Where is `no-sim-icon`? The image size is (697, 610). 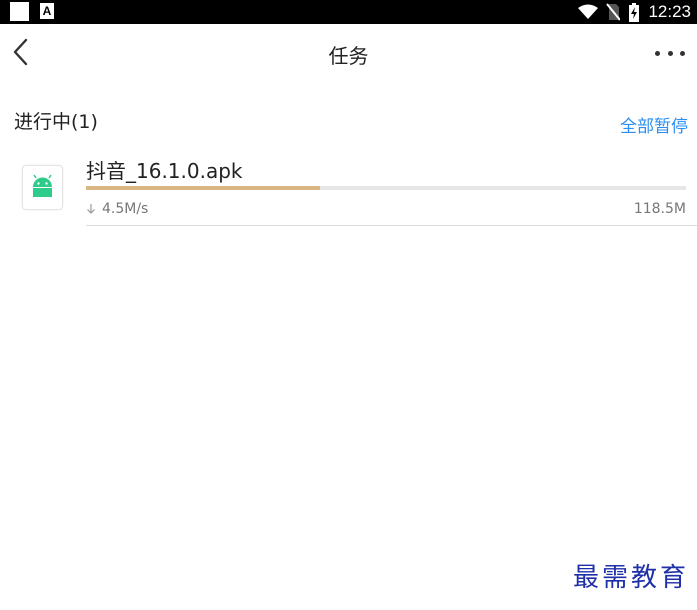 no-sim-icon is located at coordinates (613, 12).